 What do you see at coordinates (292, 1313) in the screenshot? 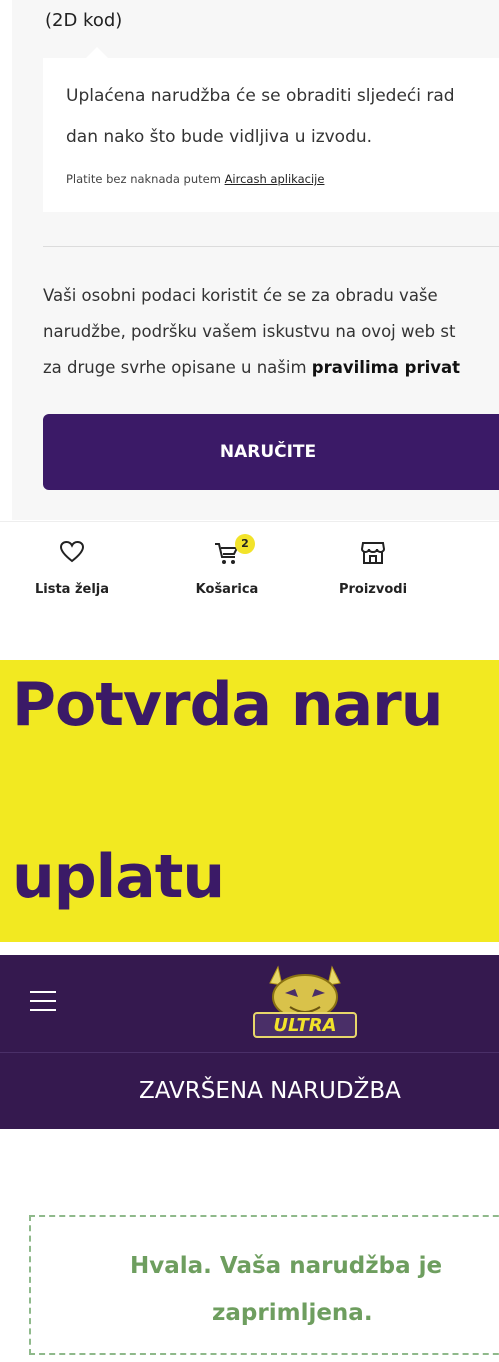
I see `order-received-line-2: zaprimljena.` at bounding box center [292, 1313].